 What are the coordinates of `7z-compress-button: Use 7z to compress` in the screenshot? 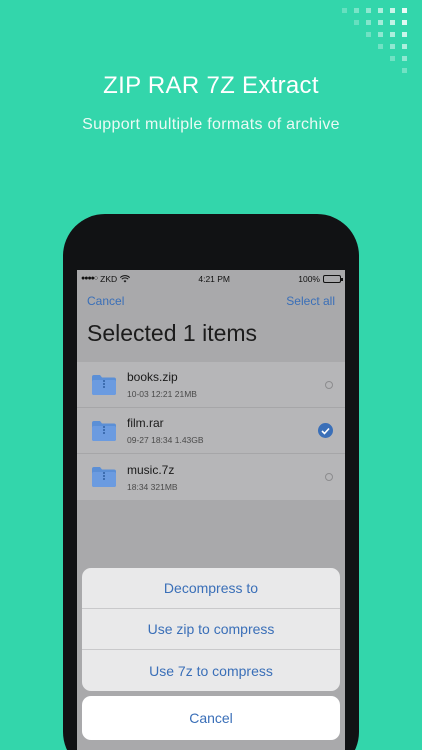 It's located at (211, 670).